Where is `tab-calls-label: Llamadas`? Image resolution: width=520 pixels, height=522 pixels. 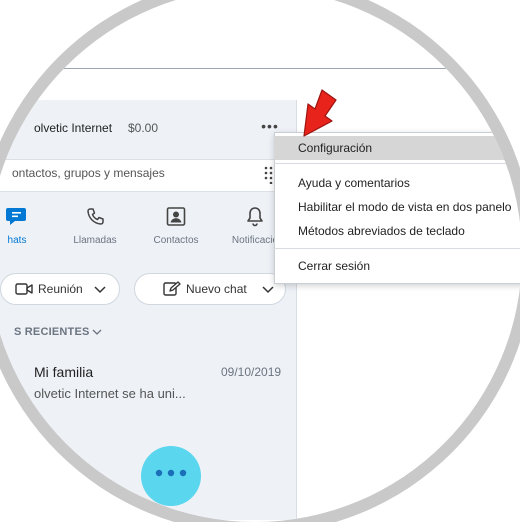
tab-calls-label: Llamadas is located at coordinates (95, 240).